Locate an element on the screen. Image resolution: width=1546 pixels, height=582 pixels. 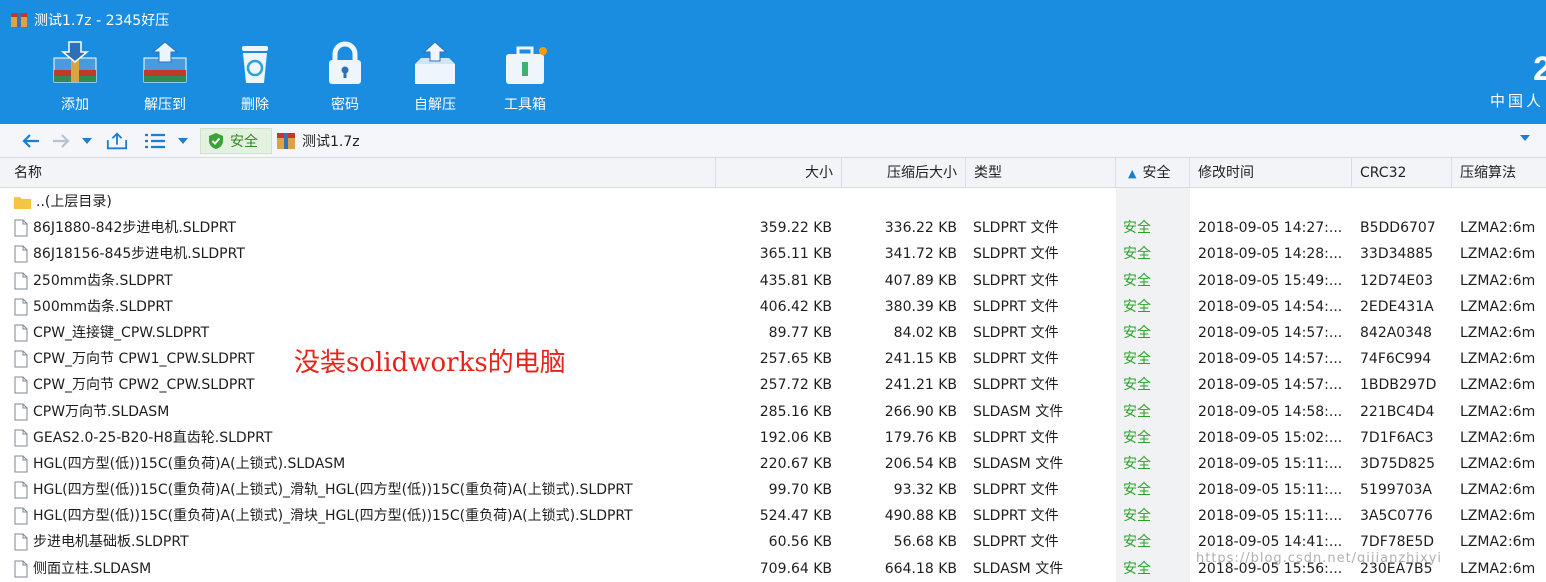
main-toolbar: 添加 解压到 删除 密码 自解压 工具箱 is located at coordinates (300, 80).